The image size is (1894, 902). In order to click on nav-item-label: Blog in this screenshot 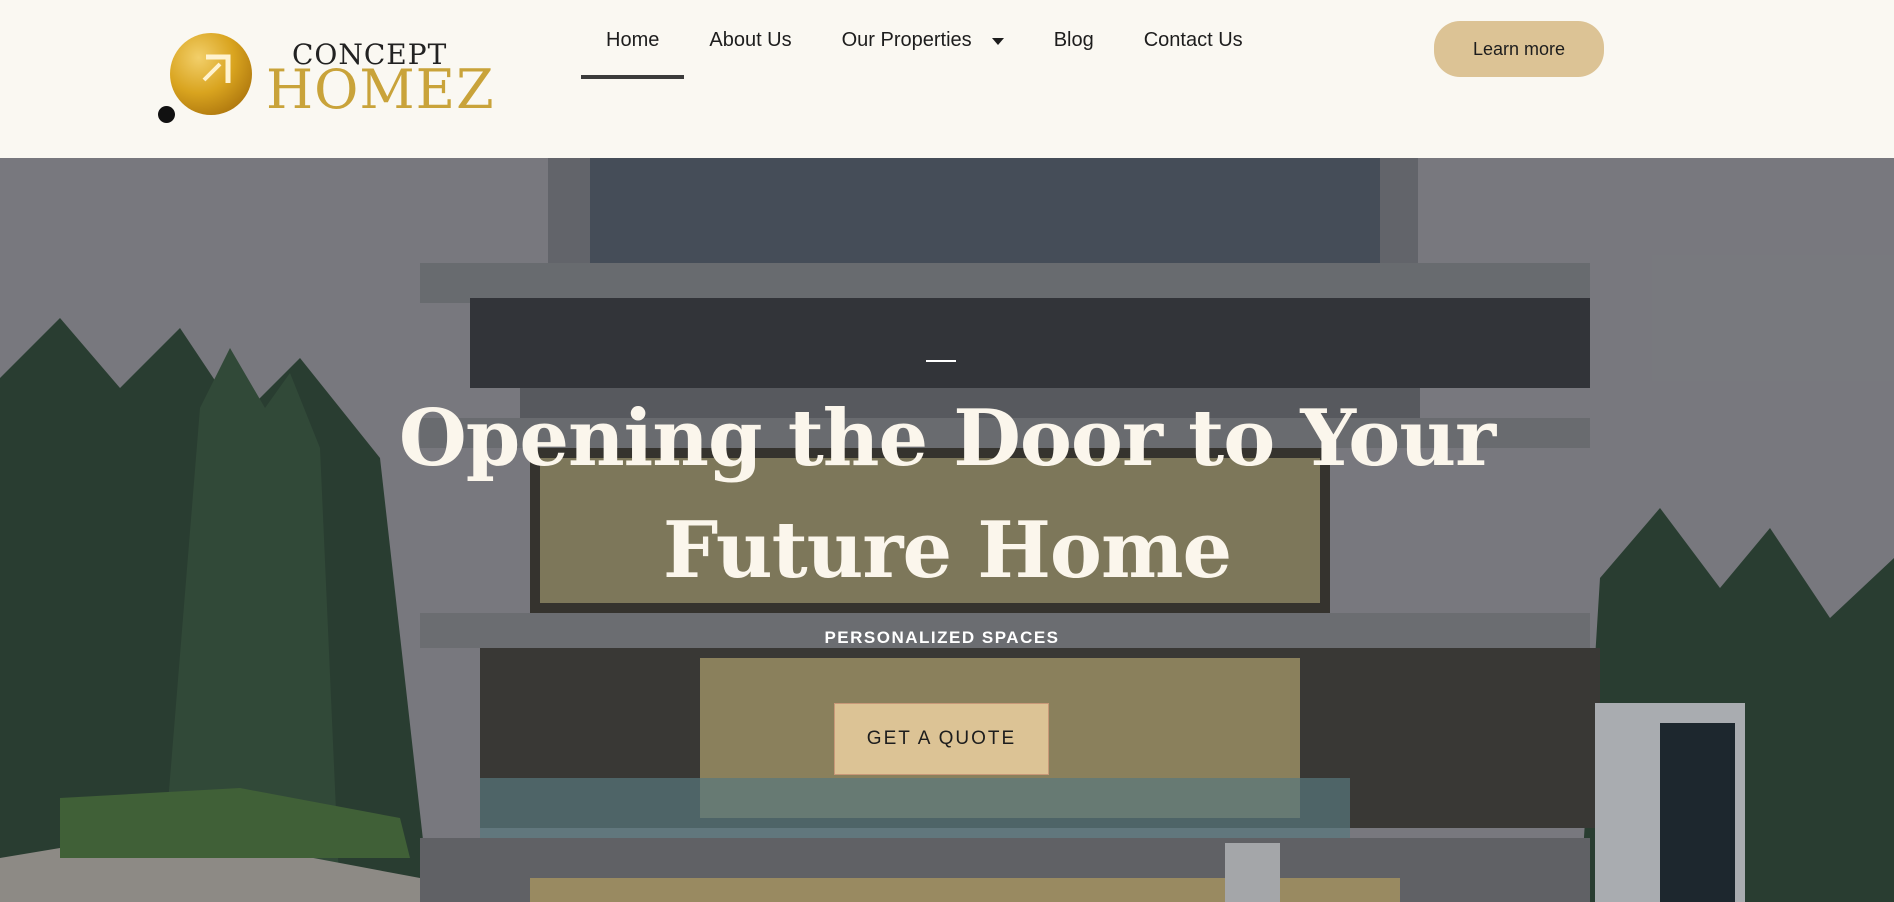, I will do `click(1073, 39)`.